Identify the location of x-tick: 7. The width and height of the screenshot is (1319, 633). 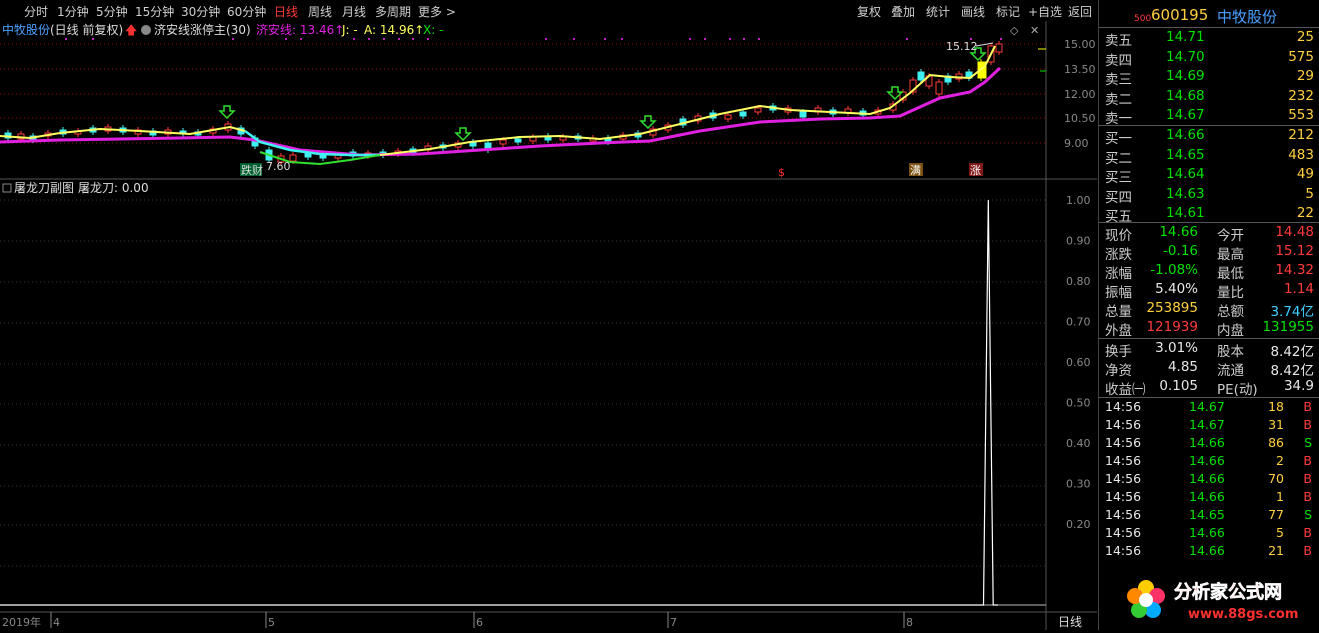
(673, 622).